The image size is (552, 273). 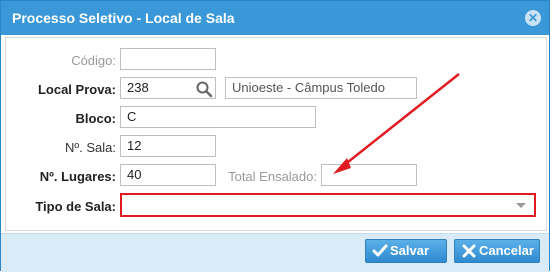 I want to click on save-button: Salvar, so click(x=406, y=251).